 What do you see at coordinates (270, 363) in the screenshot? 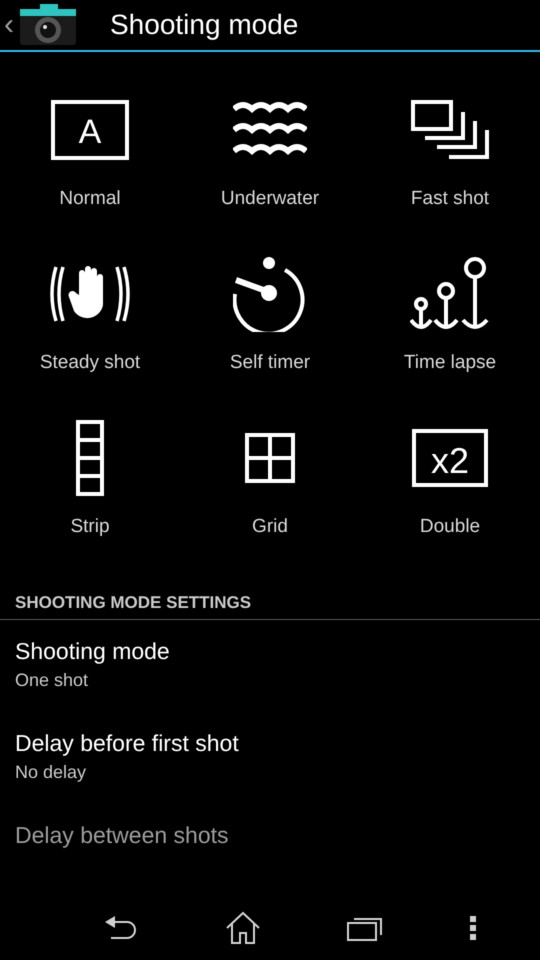
I see `mode-label: Self timer` at bounding box center [270, 363].